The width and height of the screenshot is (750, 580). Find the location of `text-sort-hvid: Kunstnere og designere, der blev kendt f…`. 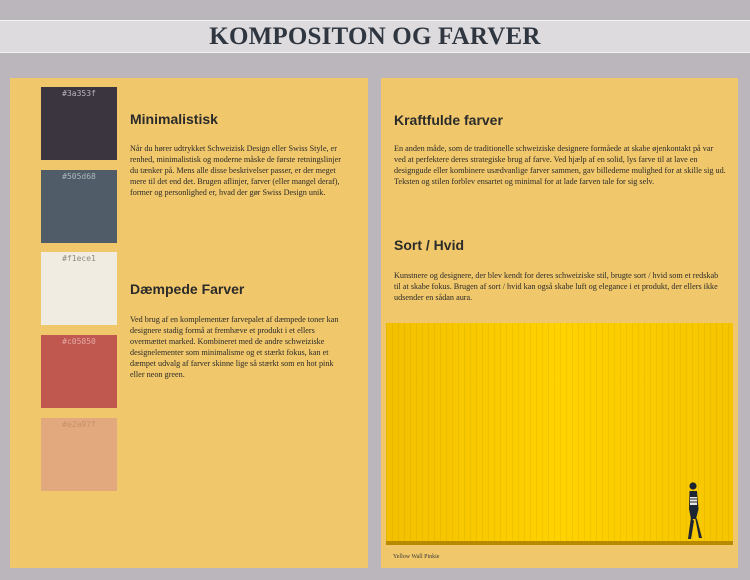

text-sort-hvid: Kunstnere og designere, der blev kendt f… is located at coordinates (556, 286).